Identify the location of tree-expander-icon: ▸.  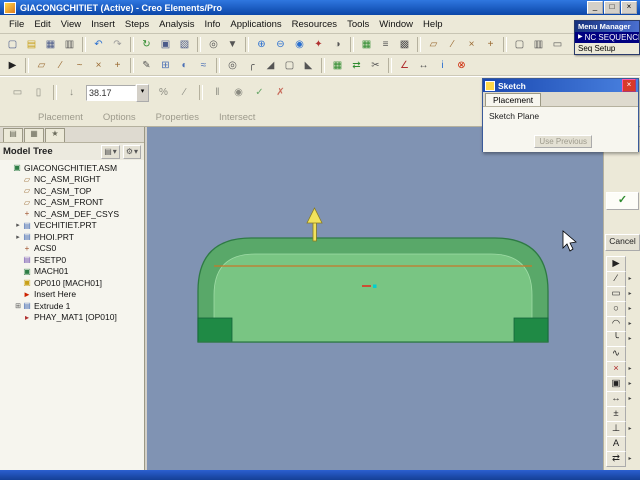
(18, 225).